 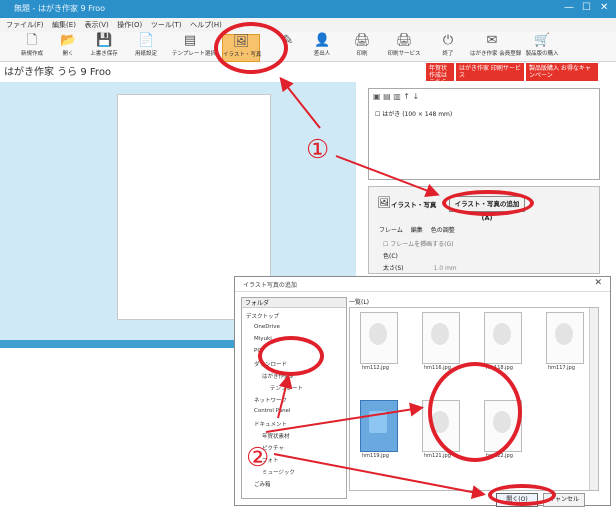 What do you see at coordinates (379, 476) in the screenshot?
I see `arrow-to-open` at bounding box center [379, 476].